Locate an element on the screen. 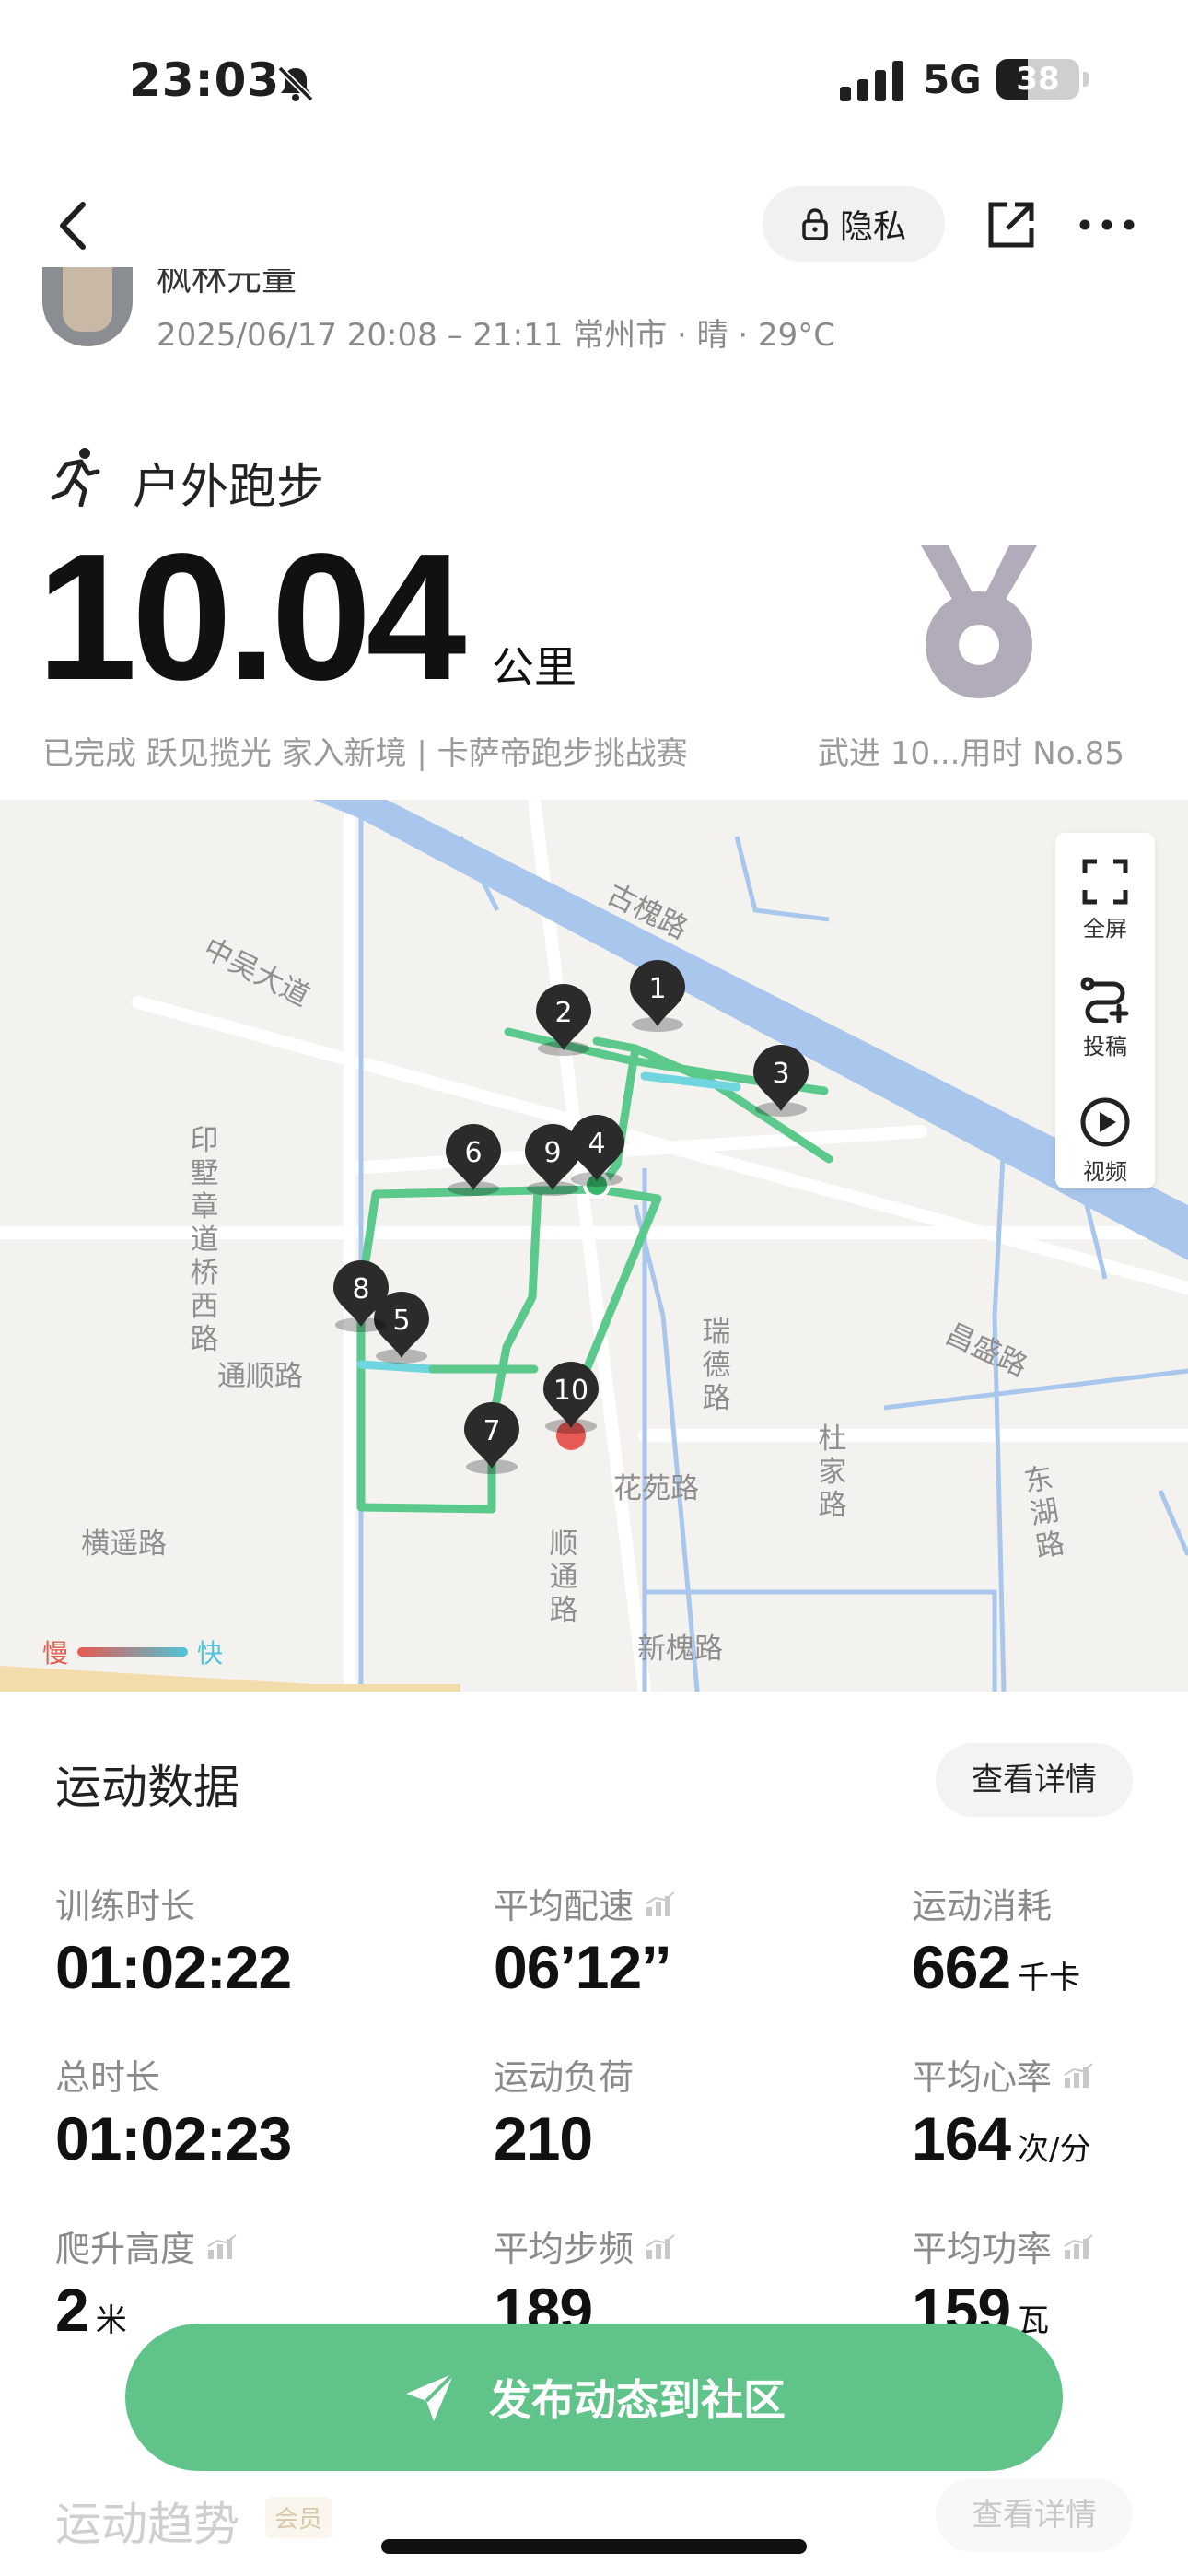 Image resolution: width=1188 pixels, height=2576 pixels. legend-gradient is located at coordinates (133, 1652).